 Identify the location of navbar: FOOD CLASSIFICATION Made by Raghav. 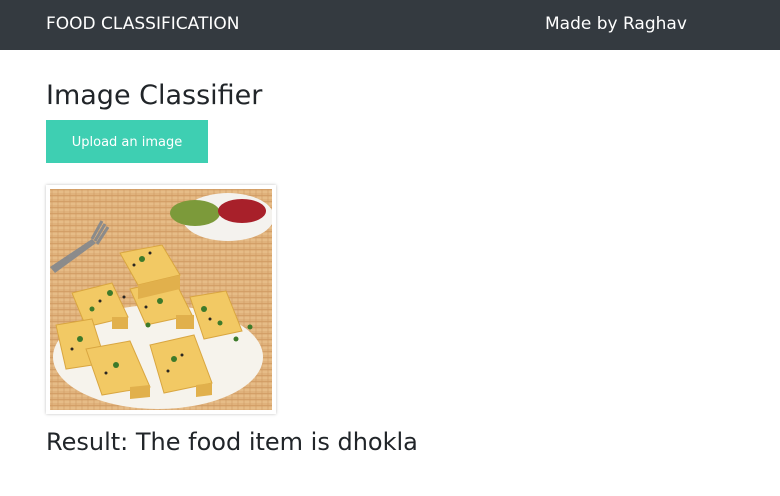
(390, 25).